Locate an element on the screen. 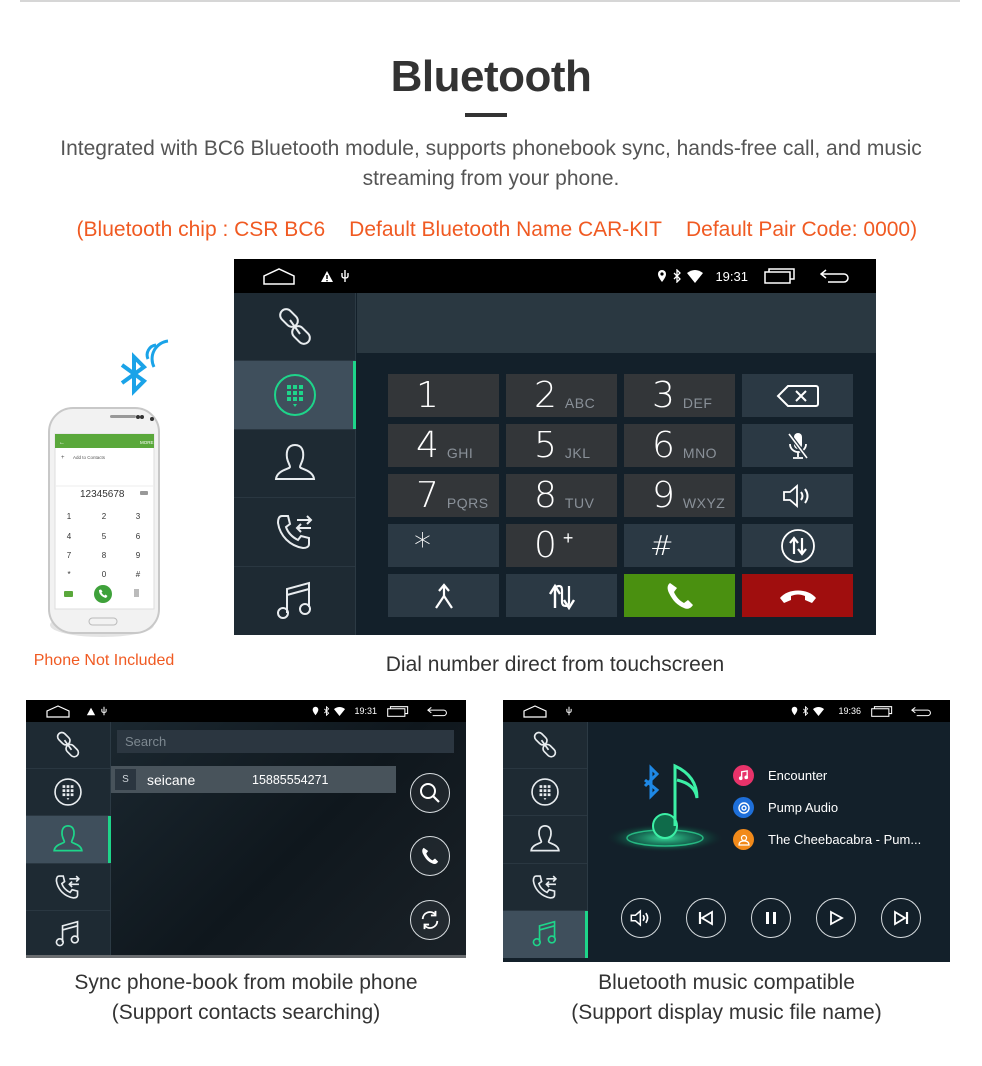 The height and width of the screenshot is (1066, 982). next-track-button is located at coordinates (901, 918).